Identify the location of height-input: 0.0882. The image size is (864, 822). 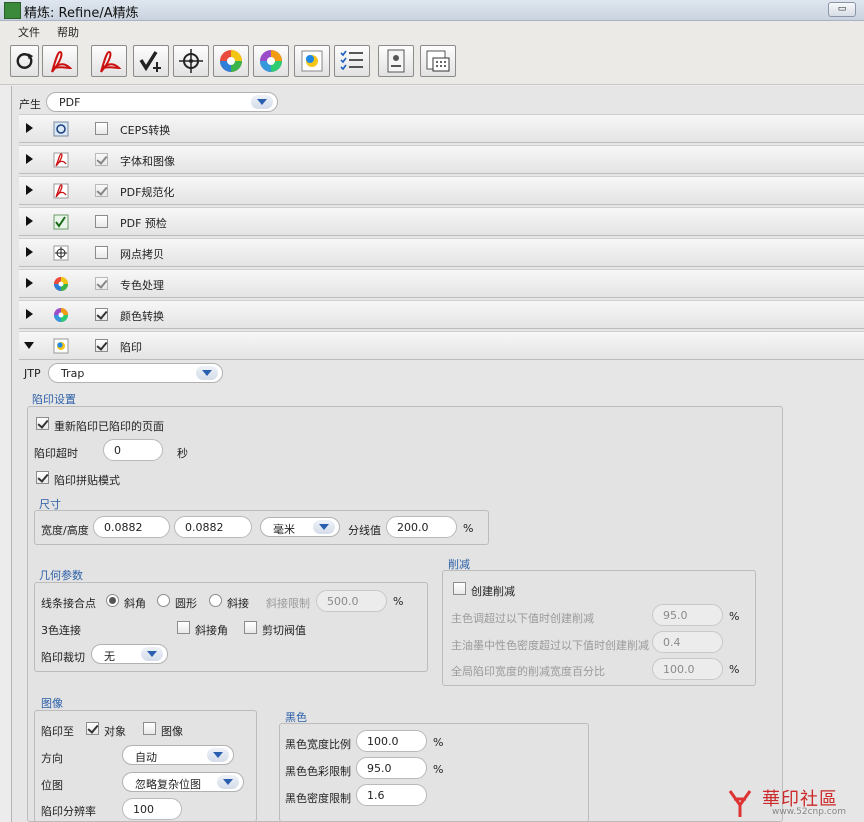
(213, 527).